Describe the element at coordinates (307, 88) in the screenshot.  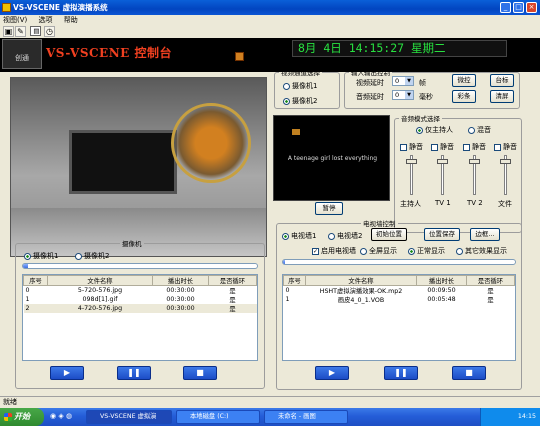
I see `video-channel-group: 视频通道选择 摄像机1 摄像机2` at that location.